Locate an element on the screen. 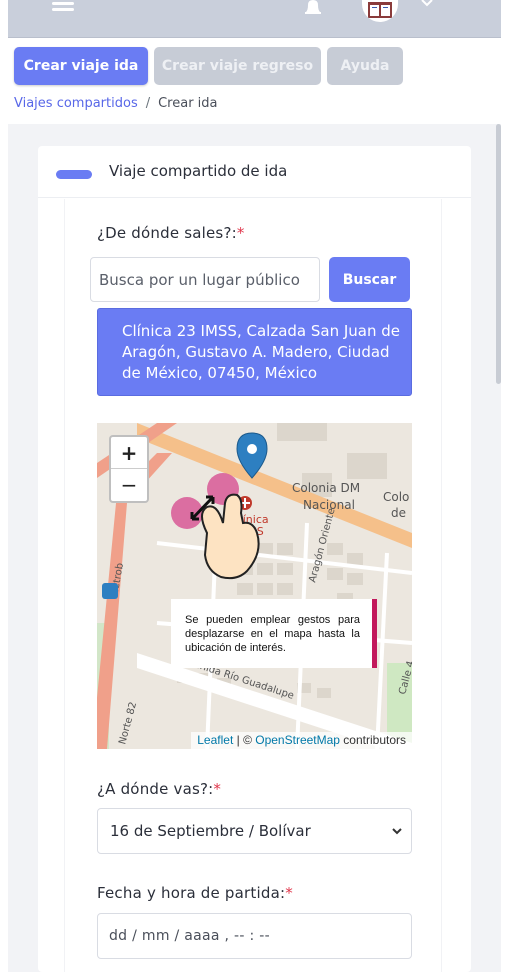 The width and height of the screenshot is (505, 972). map-attribution: Leaflet | © OpenStreetMap contributors is located at coordinates (301, 740).